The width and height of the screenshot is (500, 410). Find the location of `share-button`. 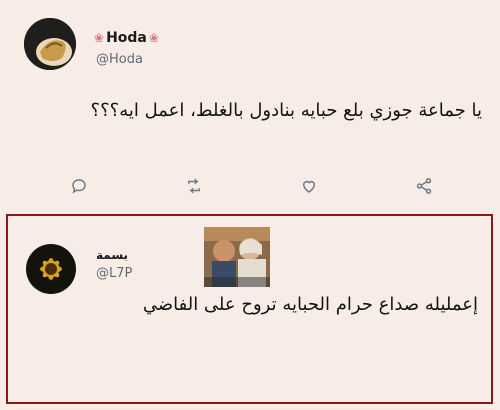

share-button is located at coordinates (424, 186).